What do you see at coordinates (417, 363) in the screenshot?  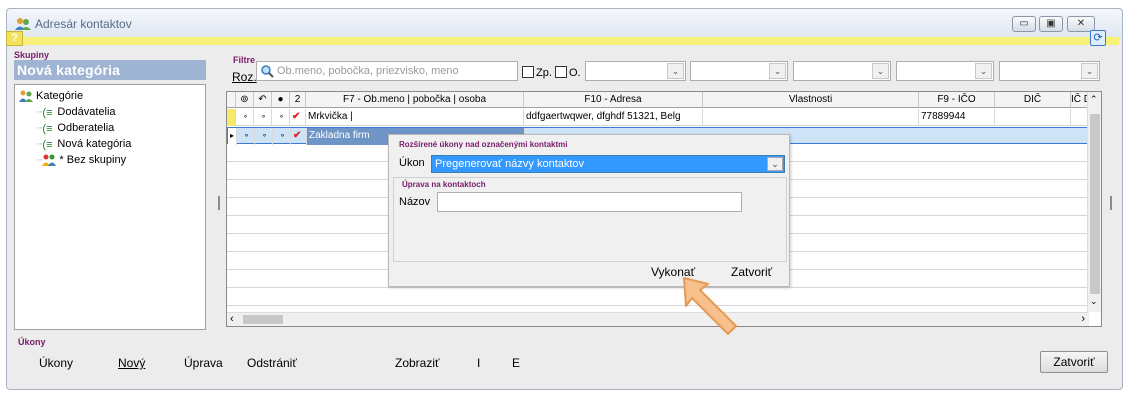 I see `show-button: Zobraziť` at bounding box center [417, 363].